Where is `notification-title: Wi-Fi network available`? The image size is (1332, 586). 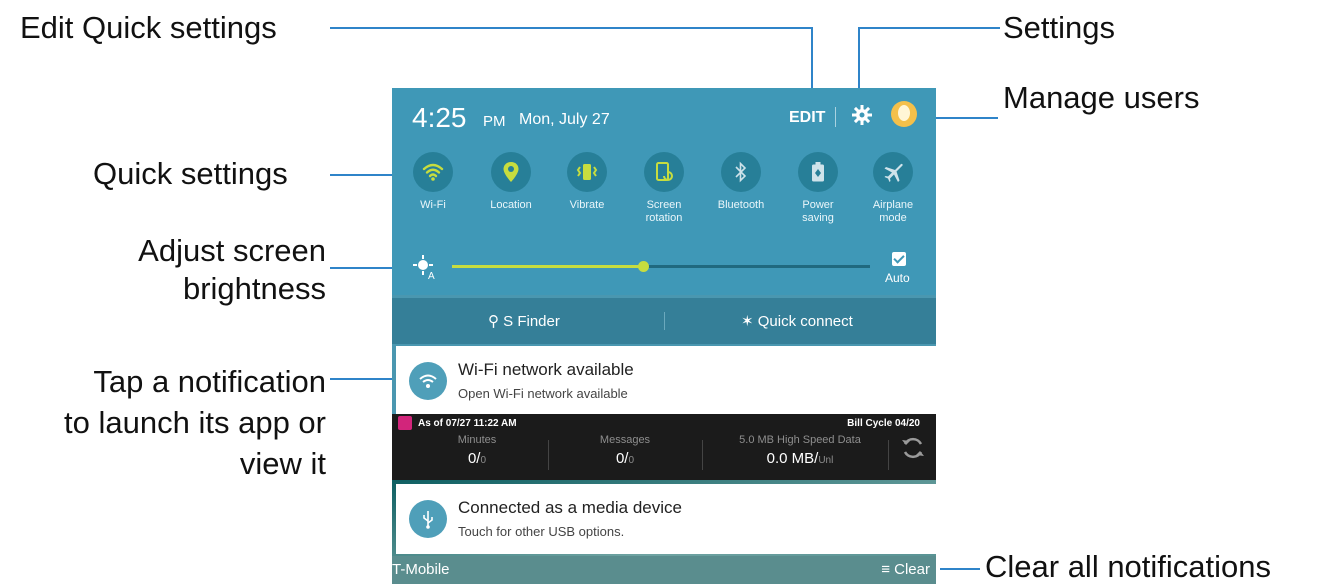
notification-title: Wi-Fi network available is located at coordinates (546, 369).